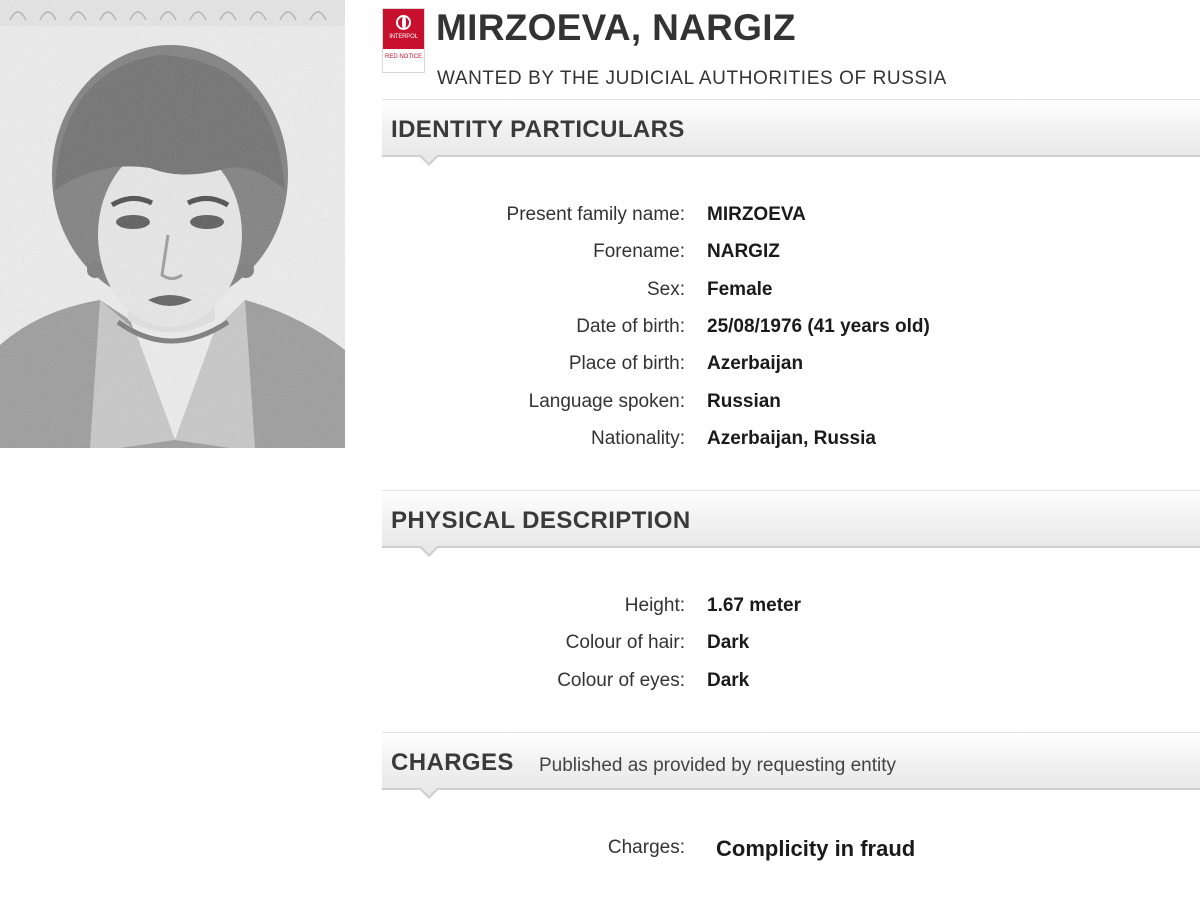 This screenshot has width=1200, height=900. I want to click on red-notice-label: RED NOTICE, so click(403, 57).